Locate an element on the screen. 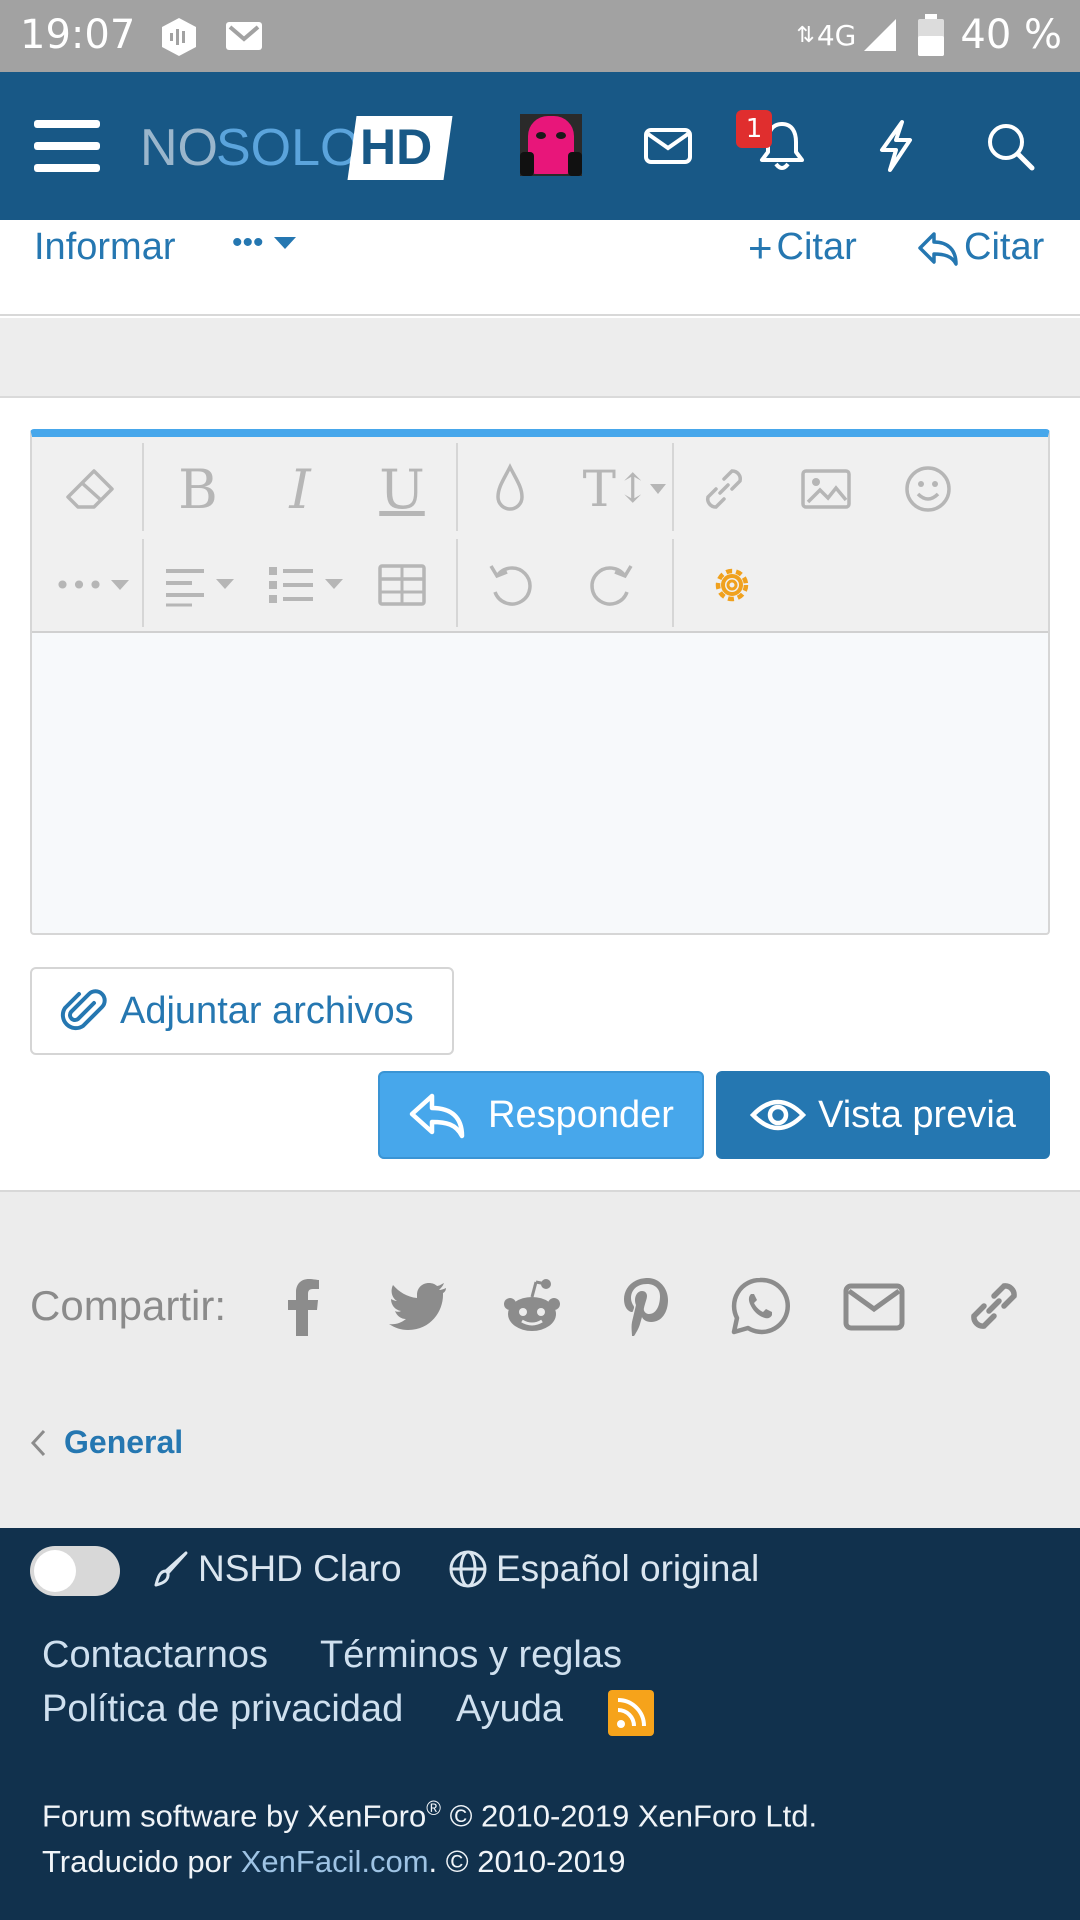 Image resolution: width=1080 pixels, height=1920 pixels. help-link: Ayuda is located at coordinates (509, 1709).